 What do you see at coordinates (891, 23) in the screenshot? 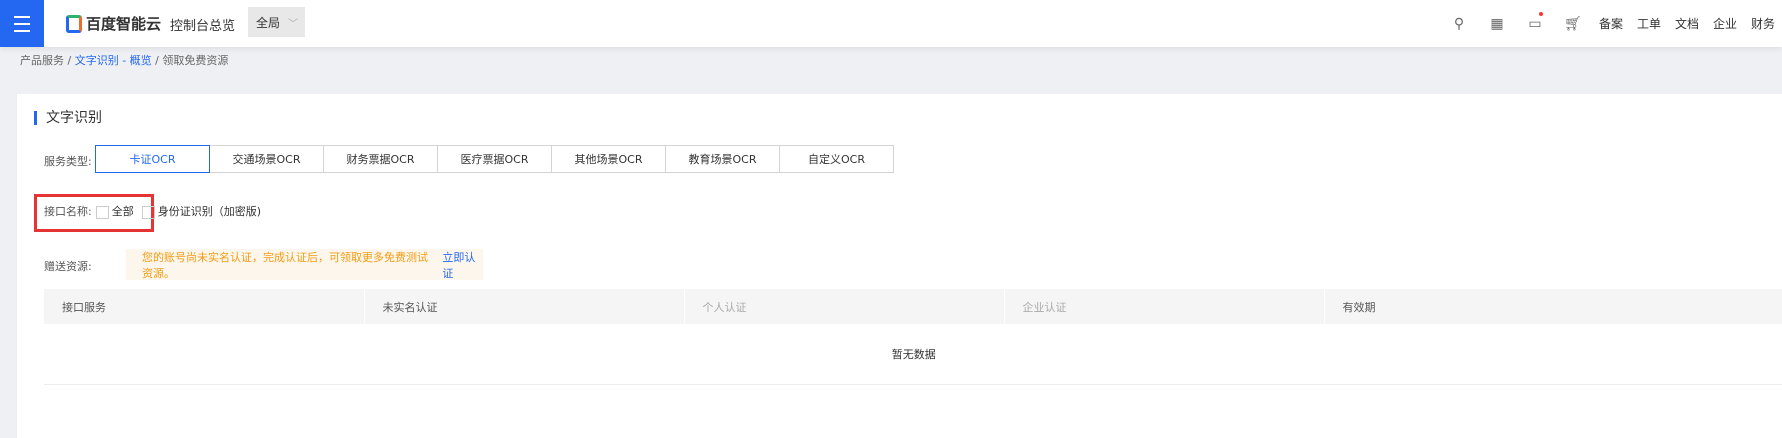
I see `top-bar: 百度智能云 控制台总览 全局 ﹀ ⚲ ▦ ▭ 🛒︎ 备案 工单 文档 企业 财务` at bounding box center [891, 23].